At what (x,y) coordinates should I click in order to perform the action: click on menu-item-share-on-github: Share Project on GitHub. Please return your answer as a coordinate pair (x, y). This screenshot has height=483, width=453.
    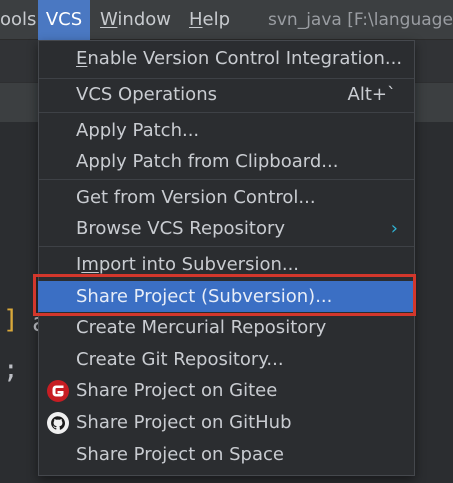
    Looking at the image, I should click on (226, 422).